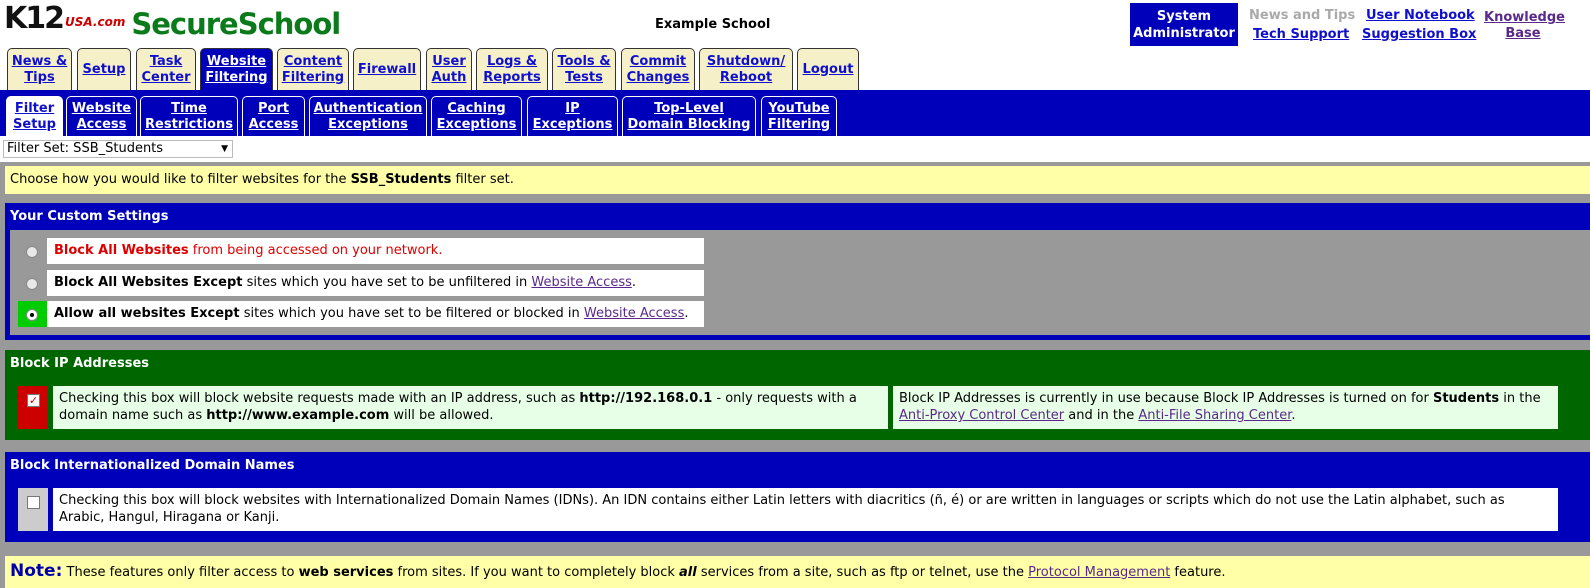  What do you see at coordinates (236, 24) in the screenshot?
I see `logo-brand: SecureSchool` at bounding box center [236, 24].